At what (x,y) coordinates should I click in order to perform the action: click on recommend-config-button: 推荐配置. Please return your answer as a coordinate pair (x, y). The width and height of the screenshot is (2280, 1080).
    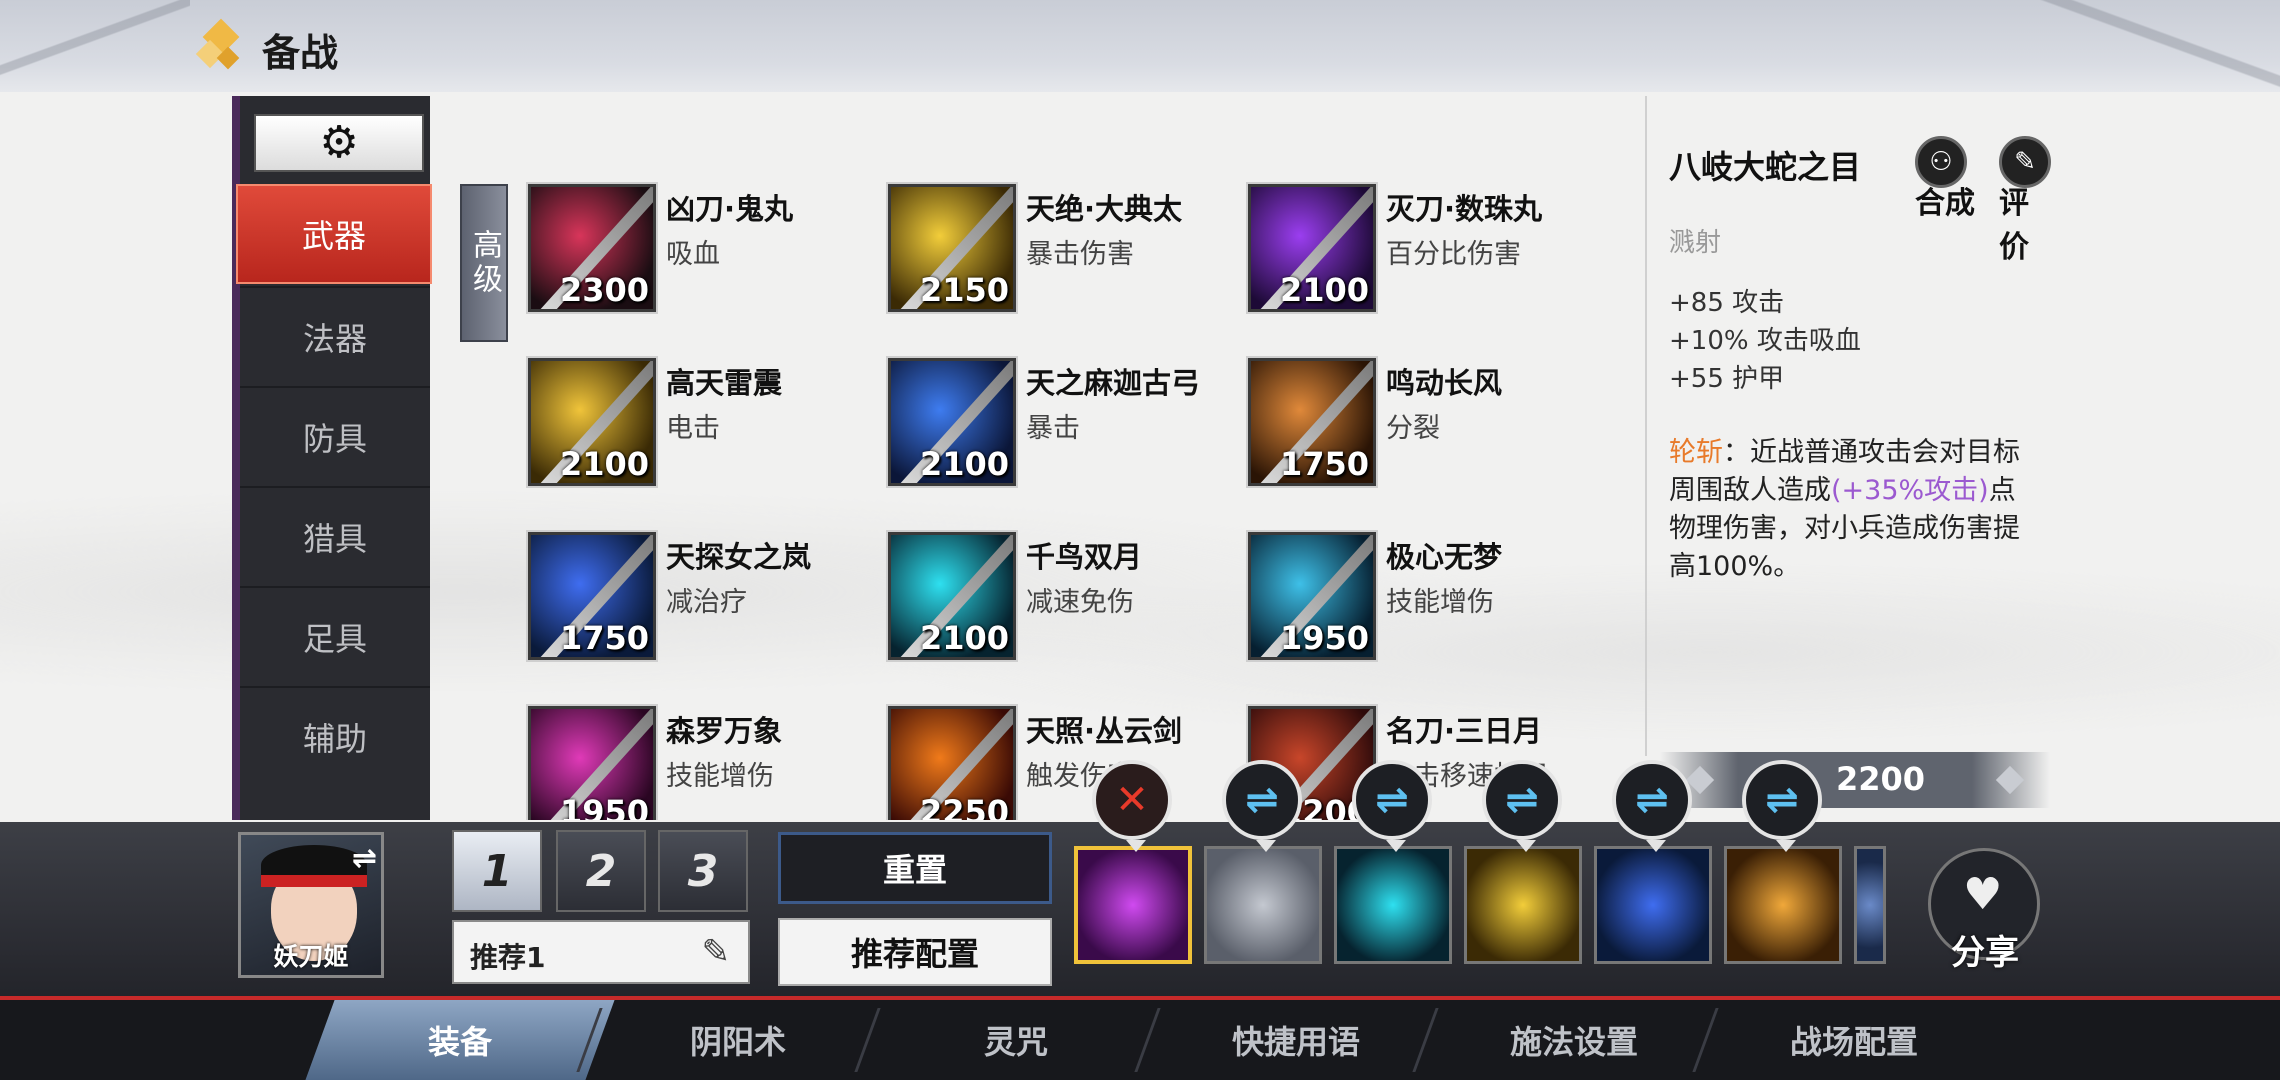
    Looking at the image, I should click on (915, 952).